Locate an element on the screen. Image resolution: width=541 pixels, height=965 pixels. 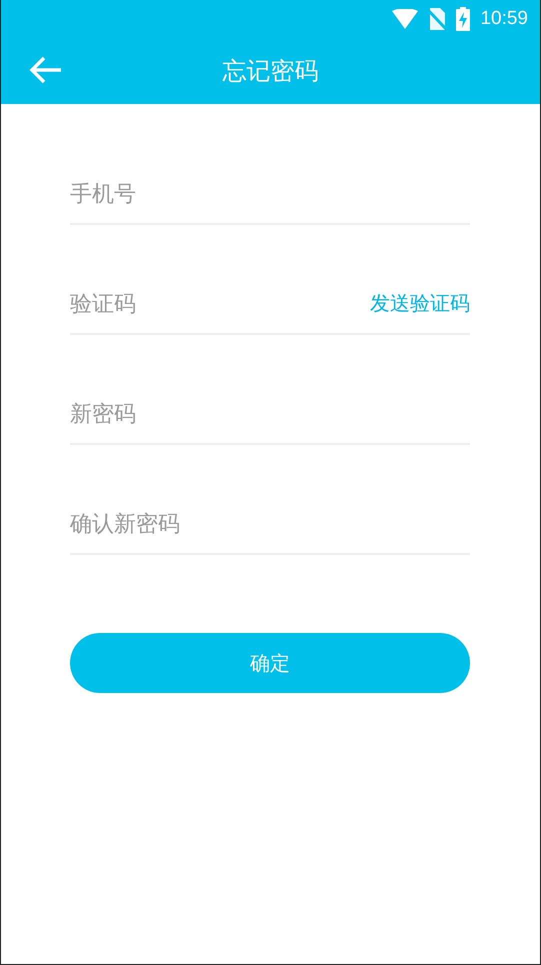
wifi-icon is located at coordinates (405, 19).